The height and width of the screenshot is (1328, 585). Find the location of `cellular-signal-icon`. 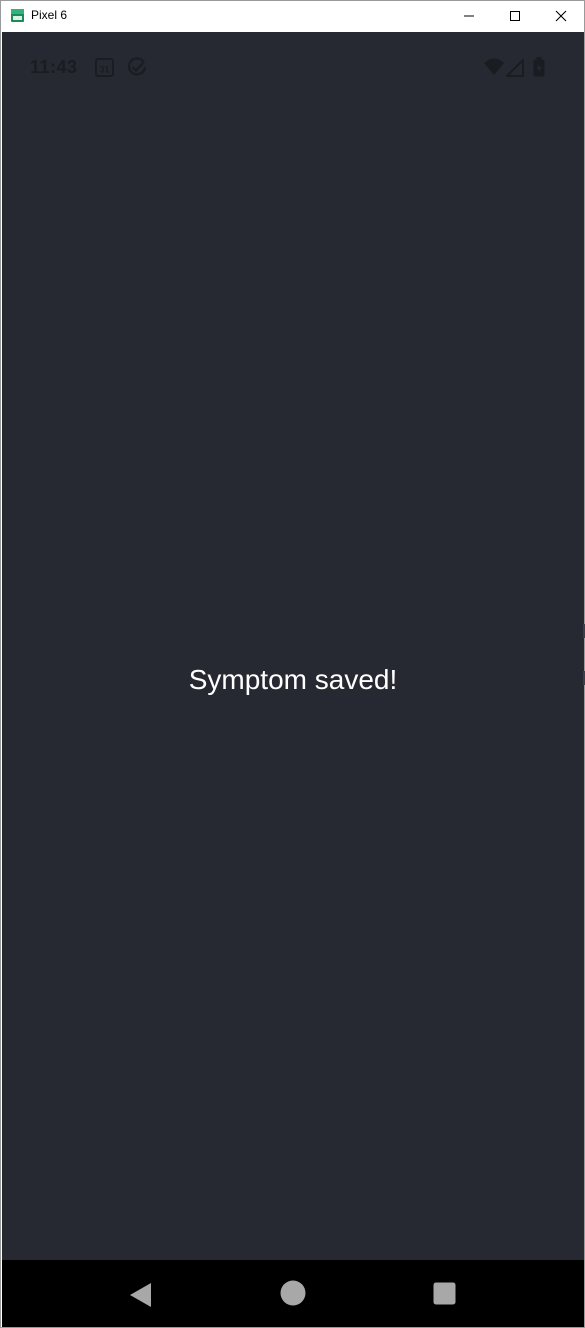

cellular-signal-icon is located at coordinates (515, 68).